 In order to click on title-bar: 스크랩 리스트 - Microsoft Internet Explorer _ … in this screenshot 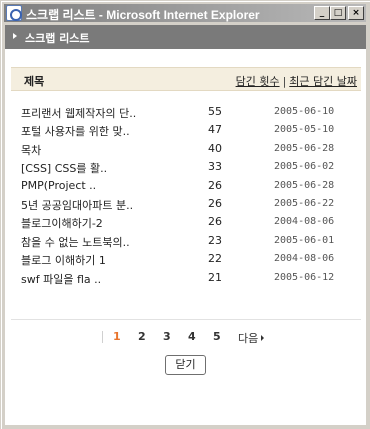, I will do `click(185, 13)`.